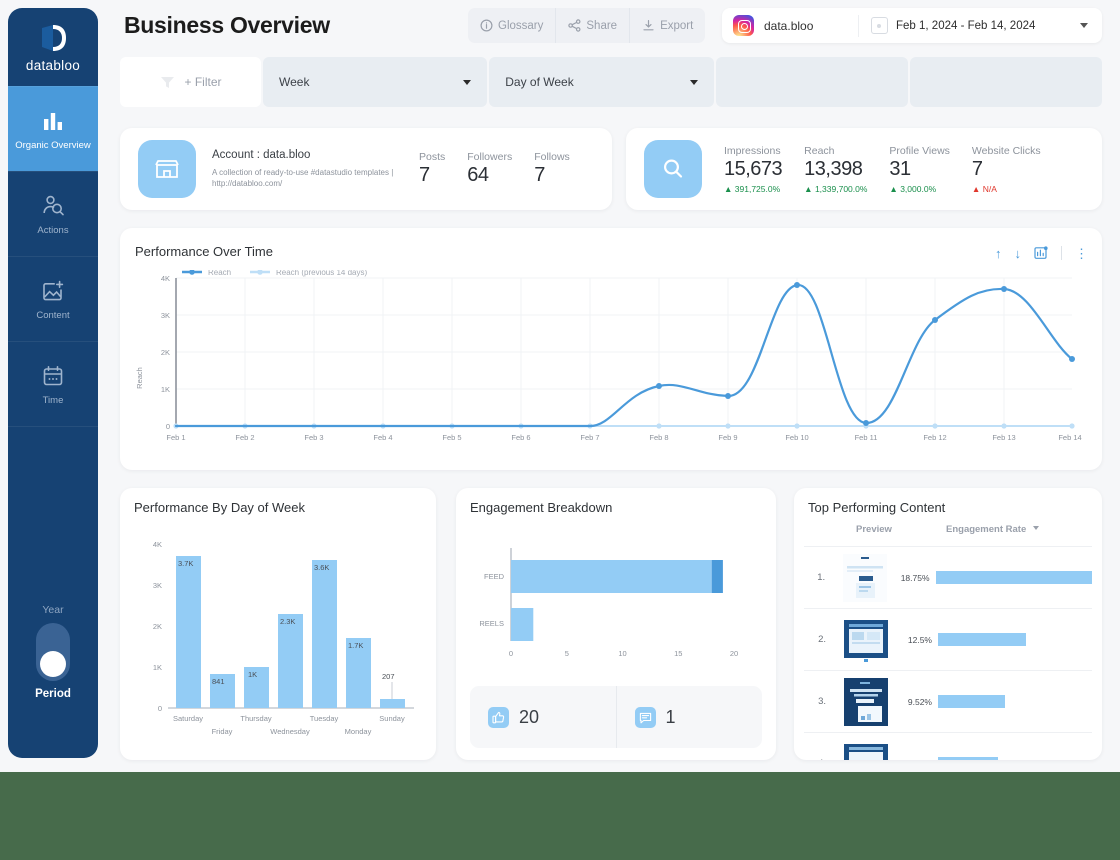  What do you see at coordinates (948, 701) in the screenshot?
I see `table-row: 3. 9.52%` at bounding box center [948, 701].